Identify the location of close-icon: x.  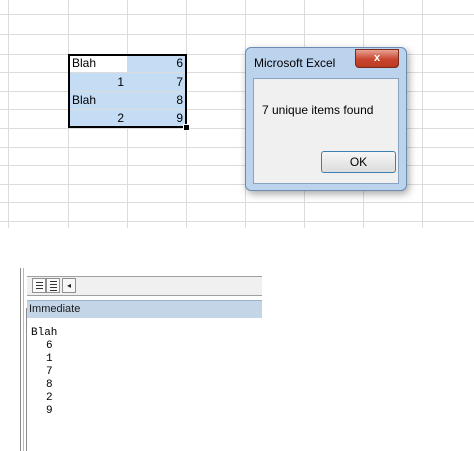
(377, 58).